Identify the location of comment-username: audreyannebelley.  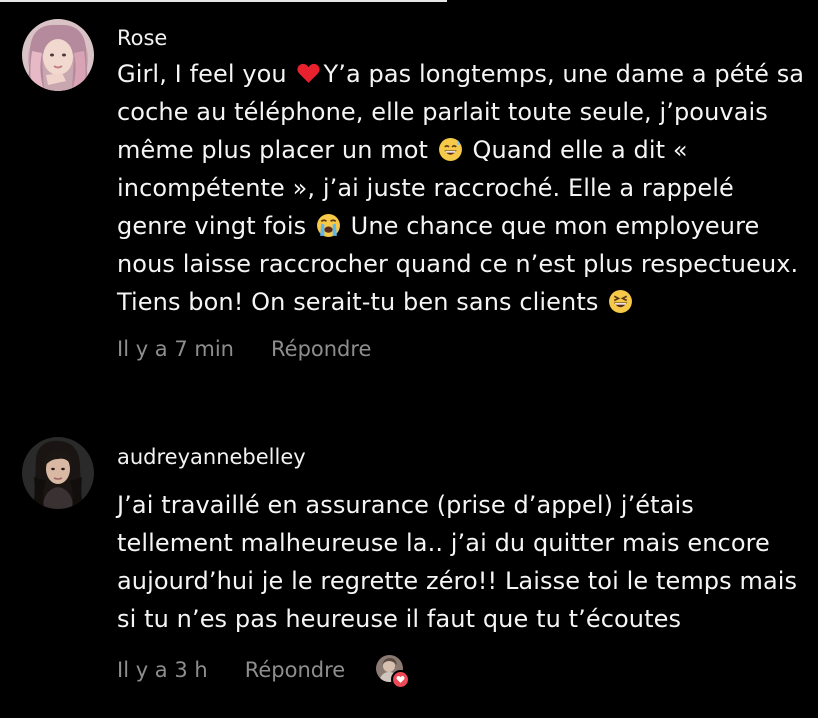
(461, 457).